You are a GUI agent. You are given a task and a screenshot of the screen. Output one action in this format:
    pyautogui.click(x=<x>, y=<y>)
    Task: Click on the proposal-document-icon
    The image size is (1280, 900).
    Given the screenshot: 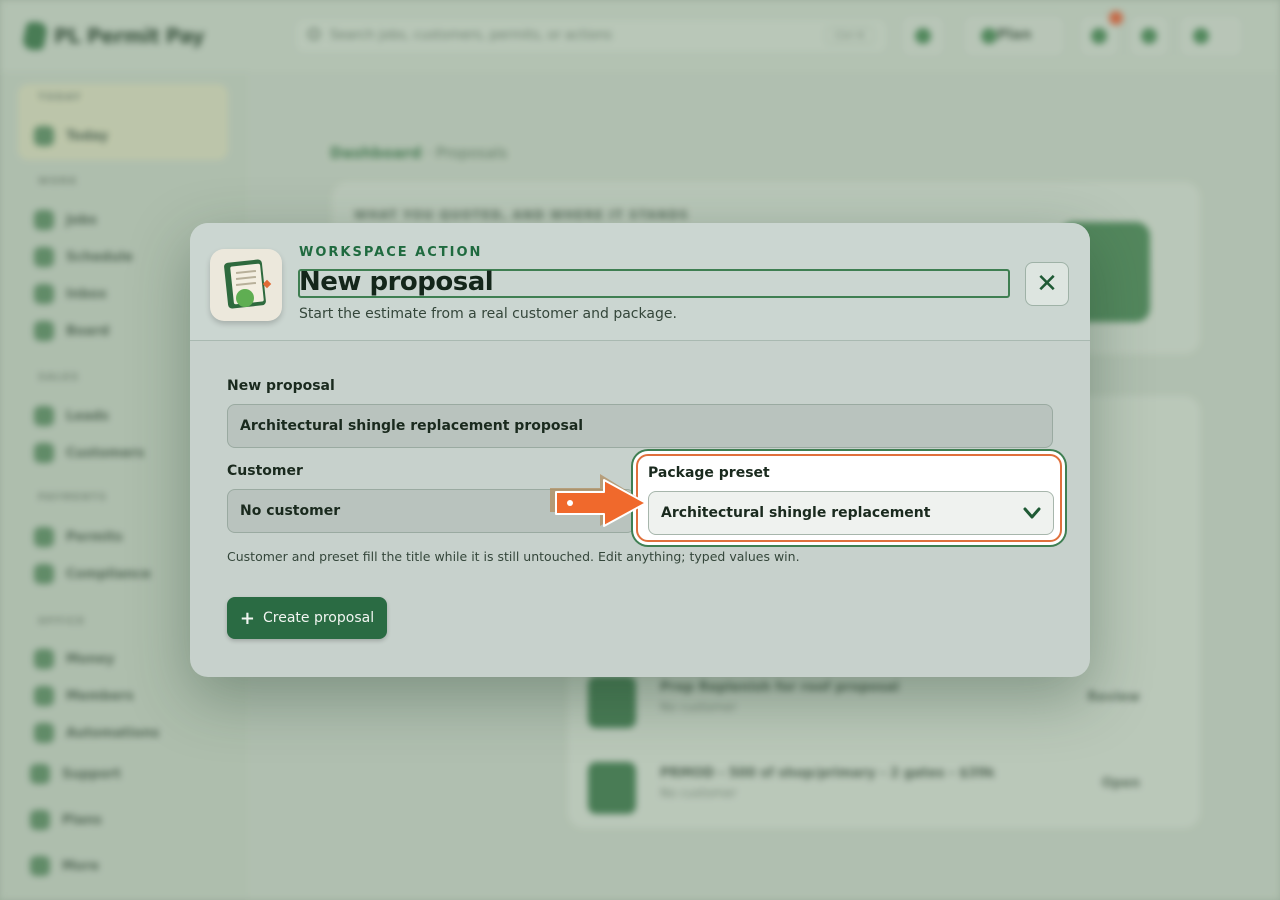 What is the action you would take?
    pyautogui.click(x=246, y=285)
    